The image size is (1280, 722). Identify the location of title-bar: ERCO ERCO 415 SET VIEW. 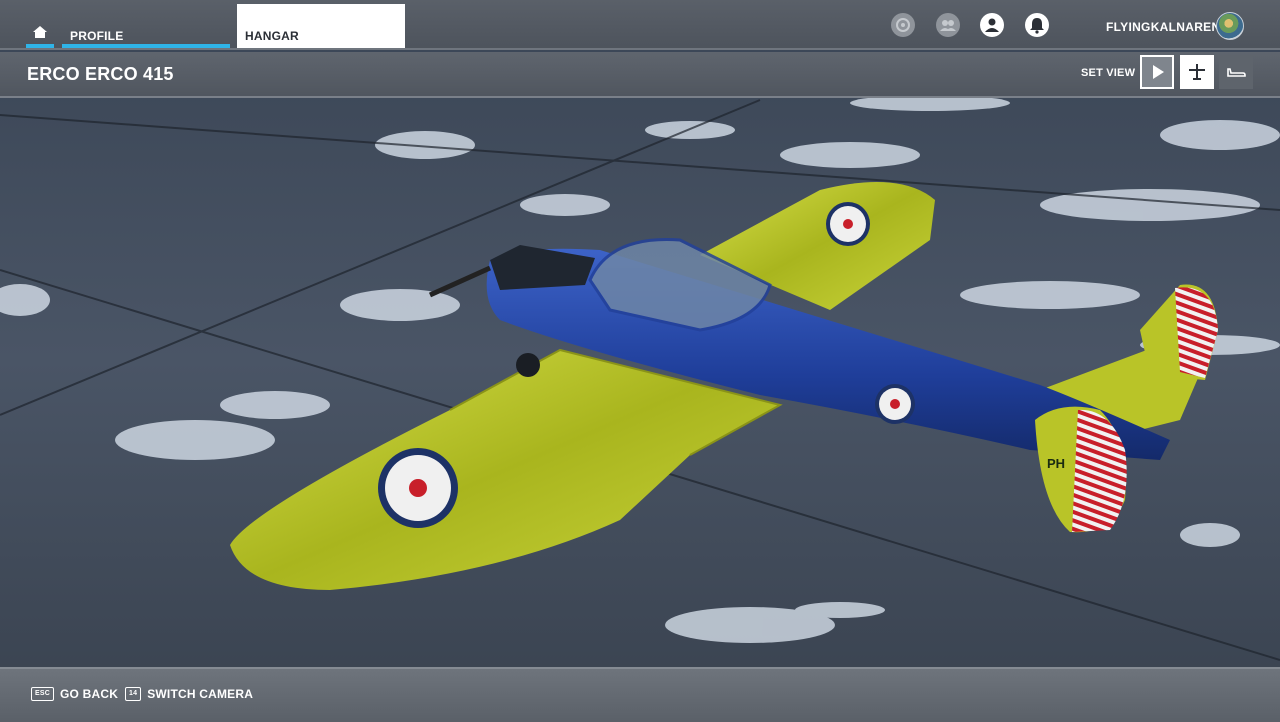
(640, 75).